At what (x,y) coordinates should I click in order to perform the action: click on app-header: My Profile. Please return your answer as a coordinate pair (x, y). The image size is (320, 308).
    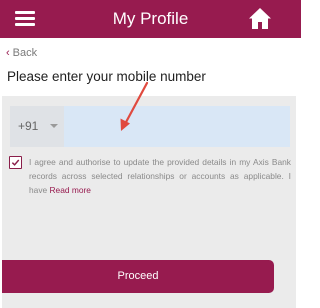
    Looking at the image, I should click on (150, 19).